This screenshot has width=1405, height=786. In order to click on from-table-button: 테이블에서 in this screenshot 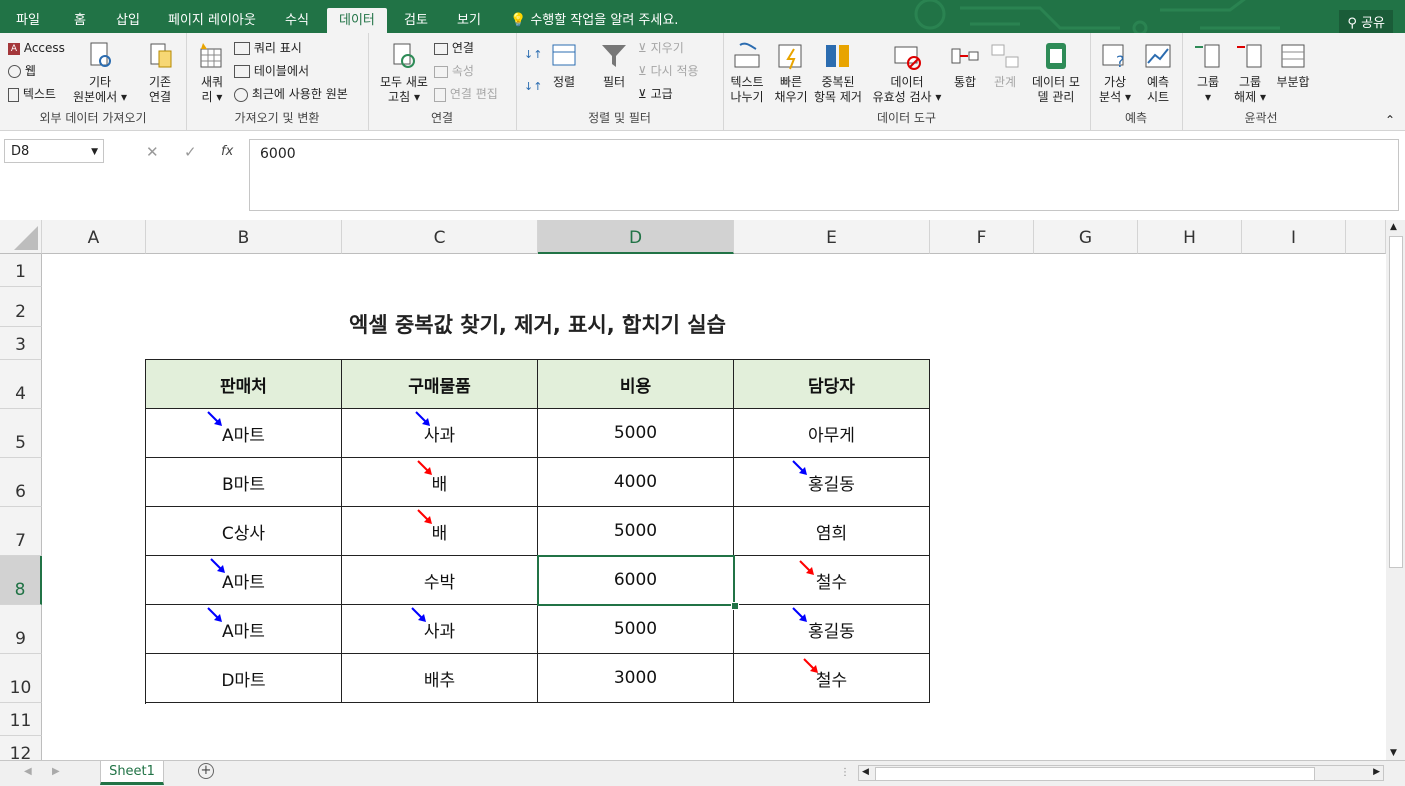, I will do `click(271, 71)`.